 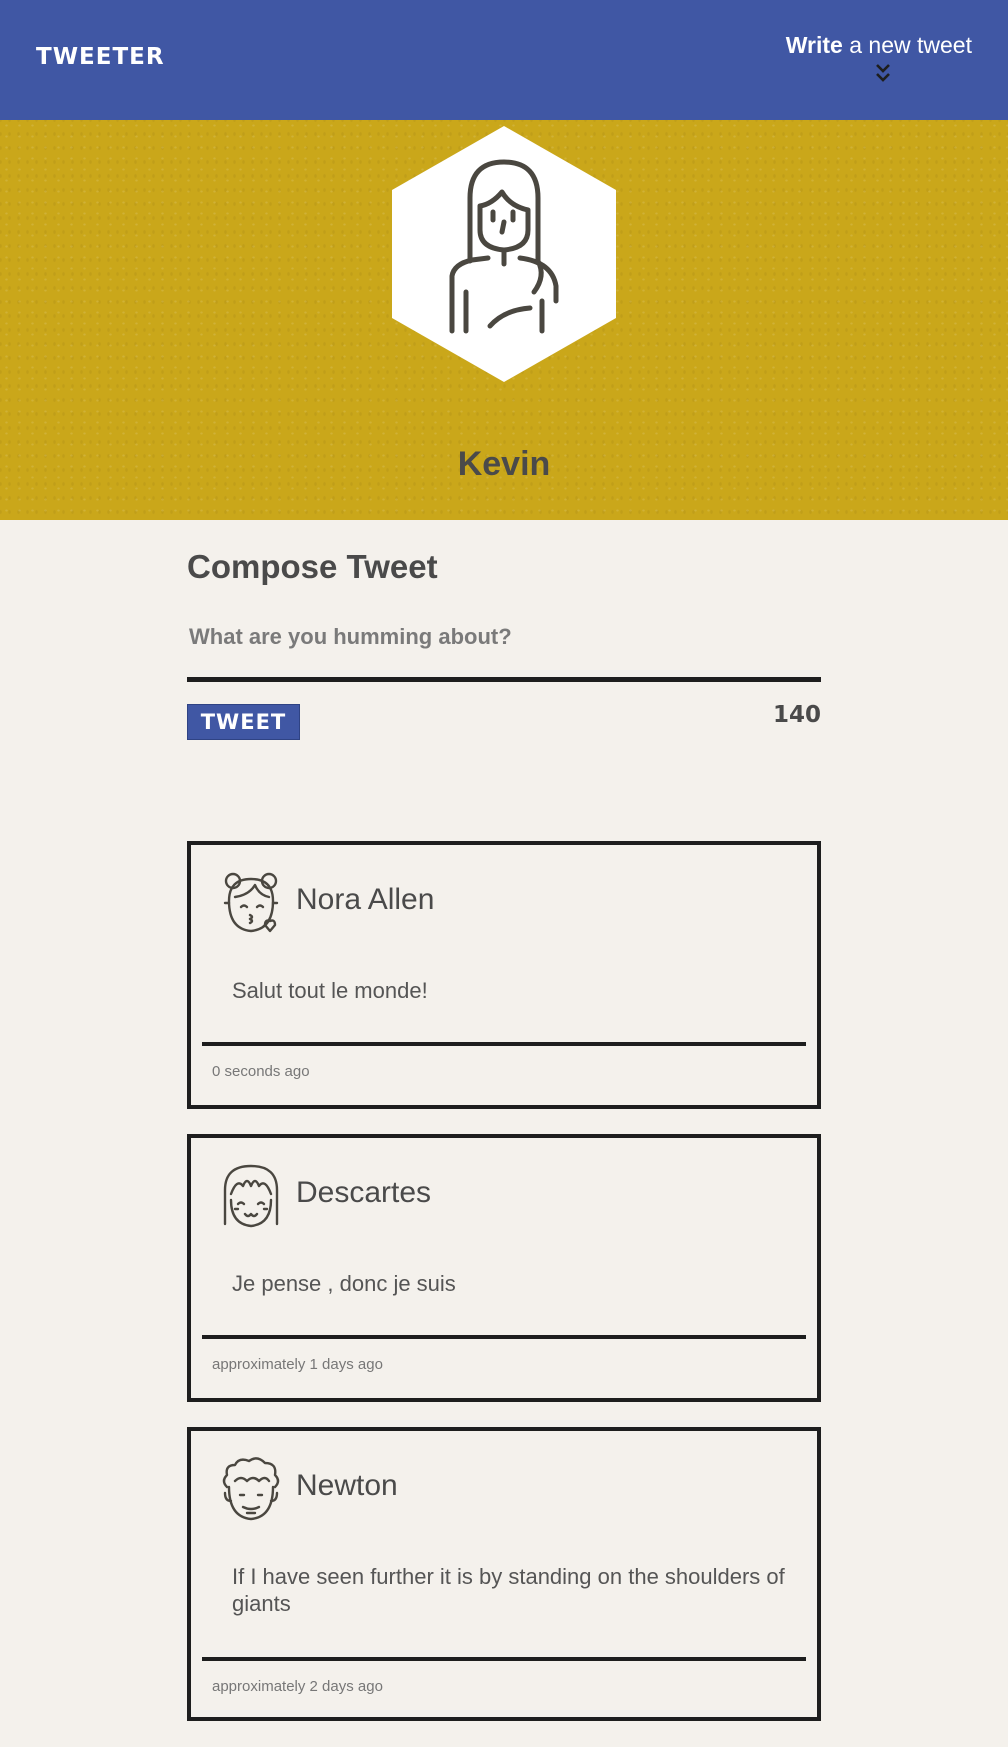 I want to click on tweet-text: Je pense , donc je suis, so click(x=344, y=1283).